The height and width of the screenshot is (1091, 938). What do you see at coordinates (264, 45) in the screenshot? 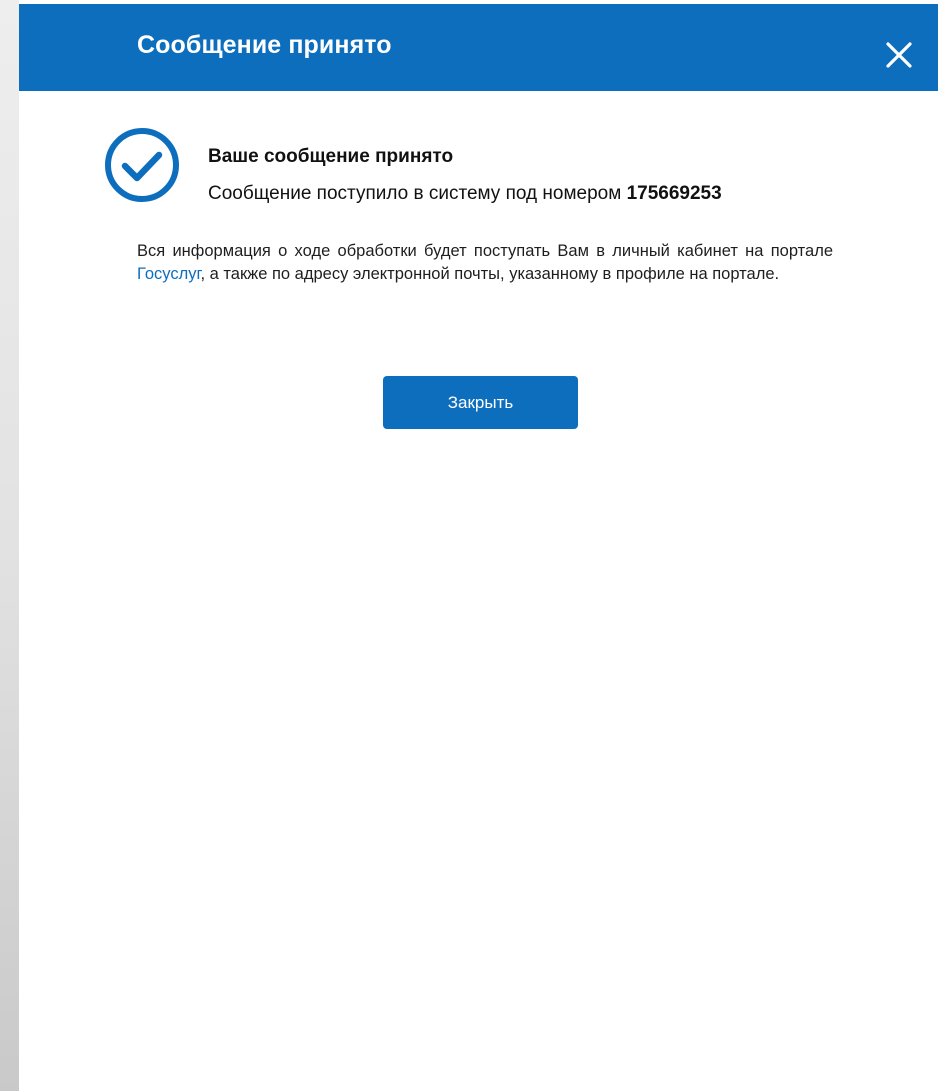
I see `dialog-title: Сообщение принято` at bounding box center [264, 45].